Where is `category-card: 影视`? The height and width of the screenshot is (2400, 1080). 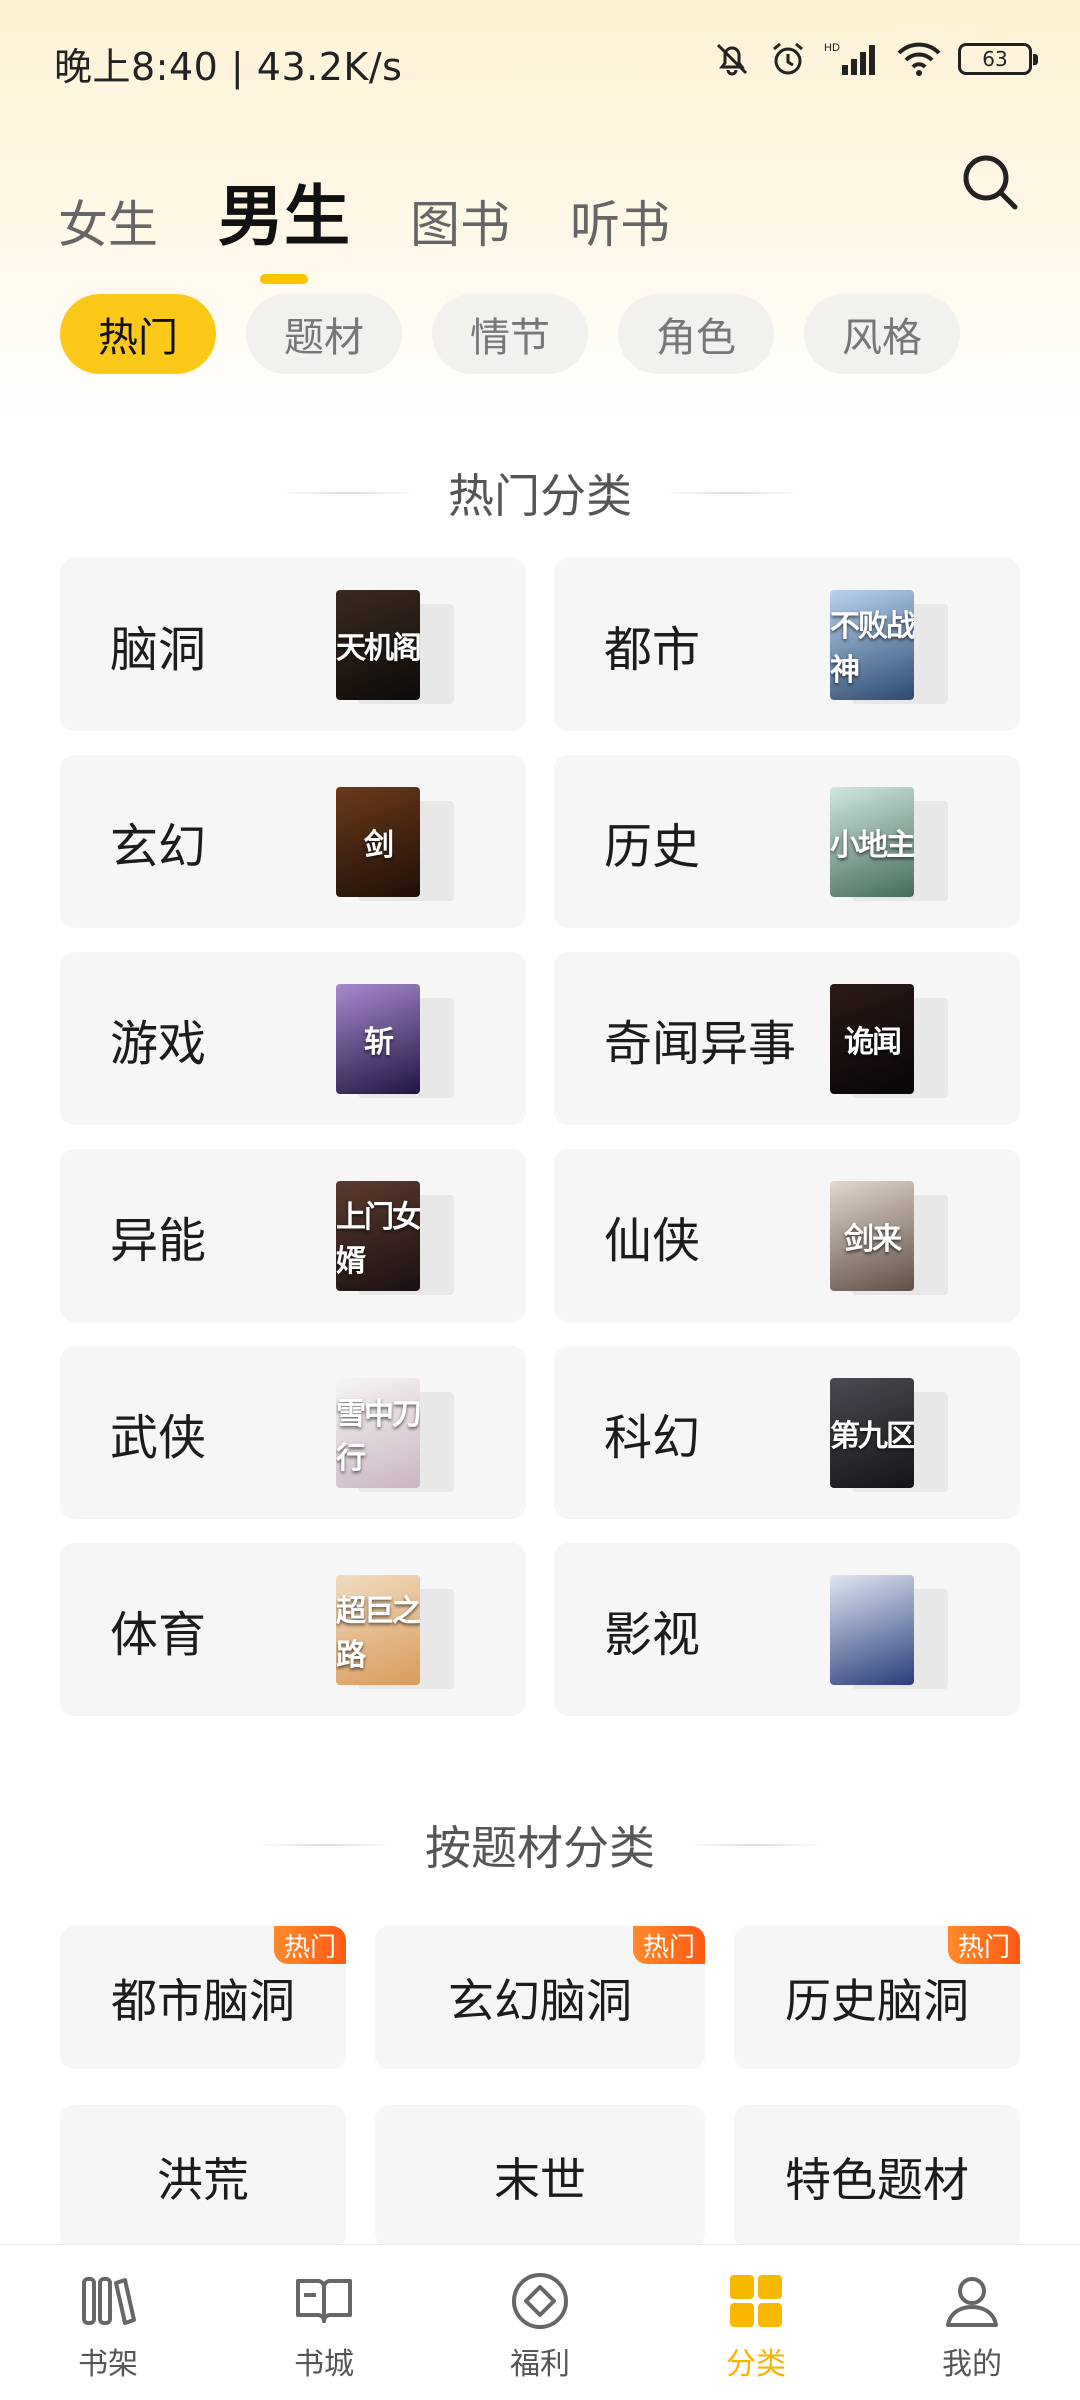 category-card: 影视 is located at coordinates (787, 1629).